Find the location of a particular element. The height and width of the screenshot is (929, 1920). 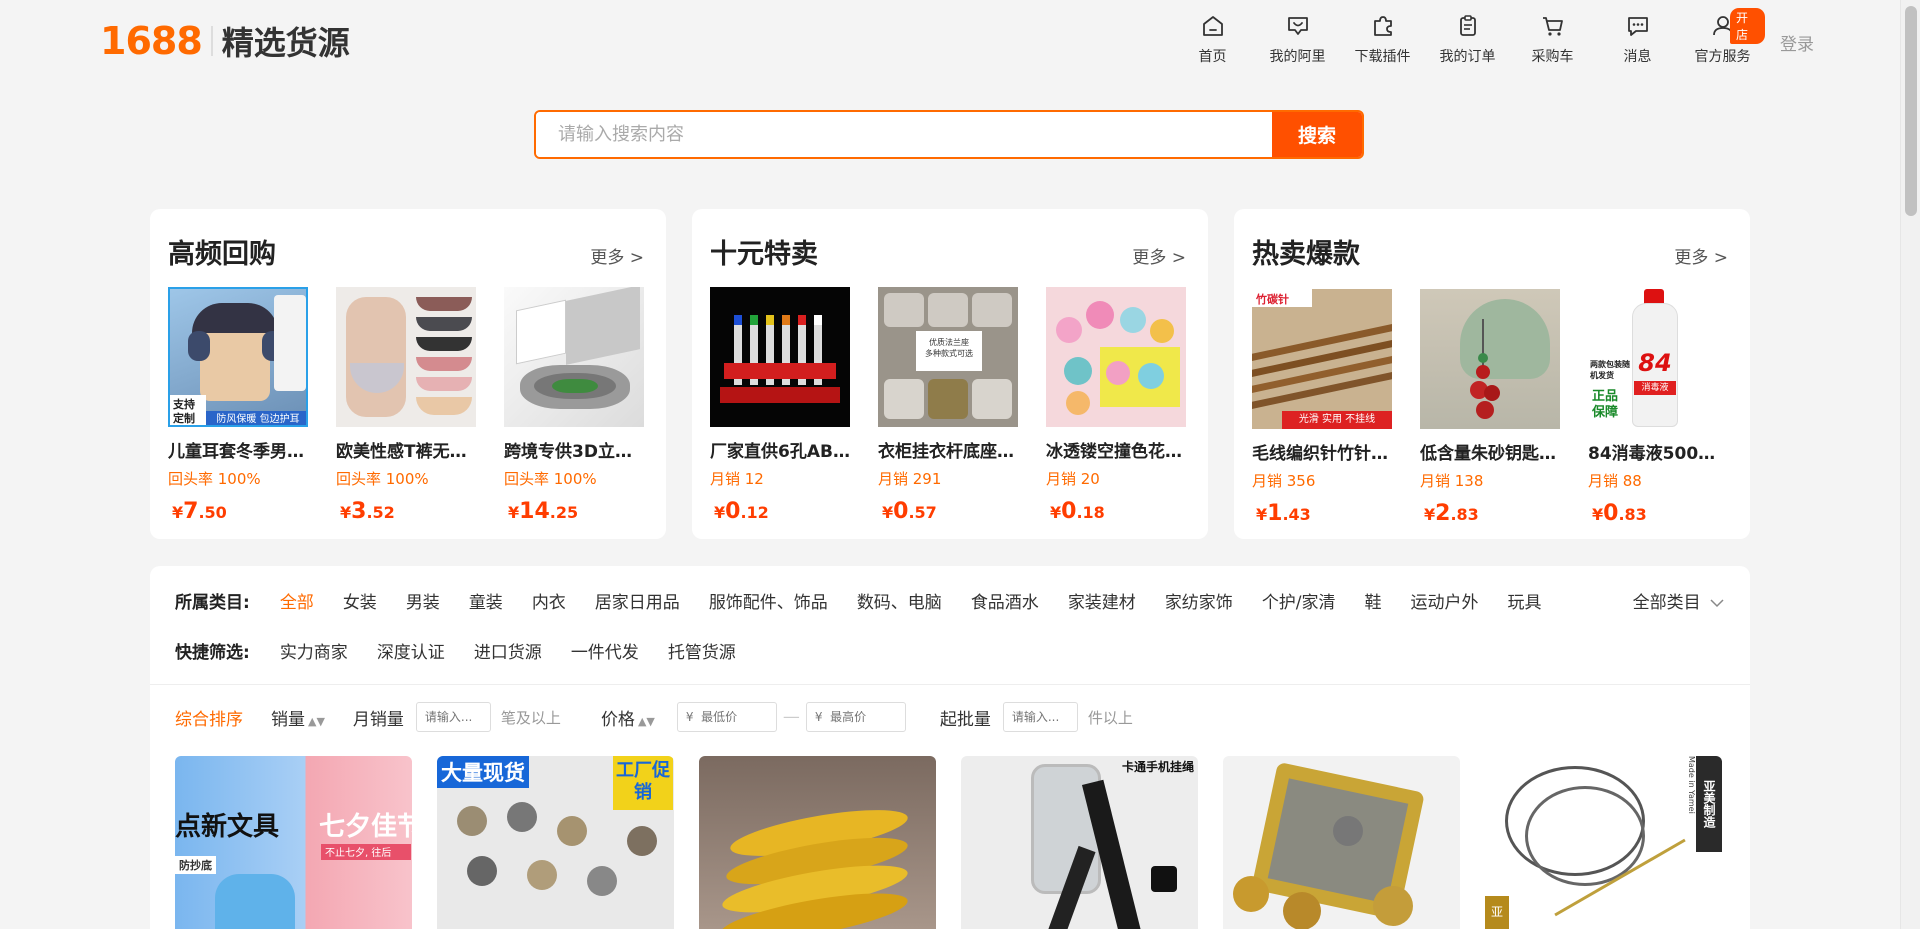

moq-input is located at coordinates (1040, 717).